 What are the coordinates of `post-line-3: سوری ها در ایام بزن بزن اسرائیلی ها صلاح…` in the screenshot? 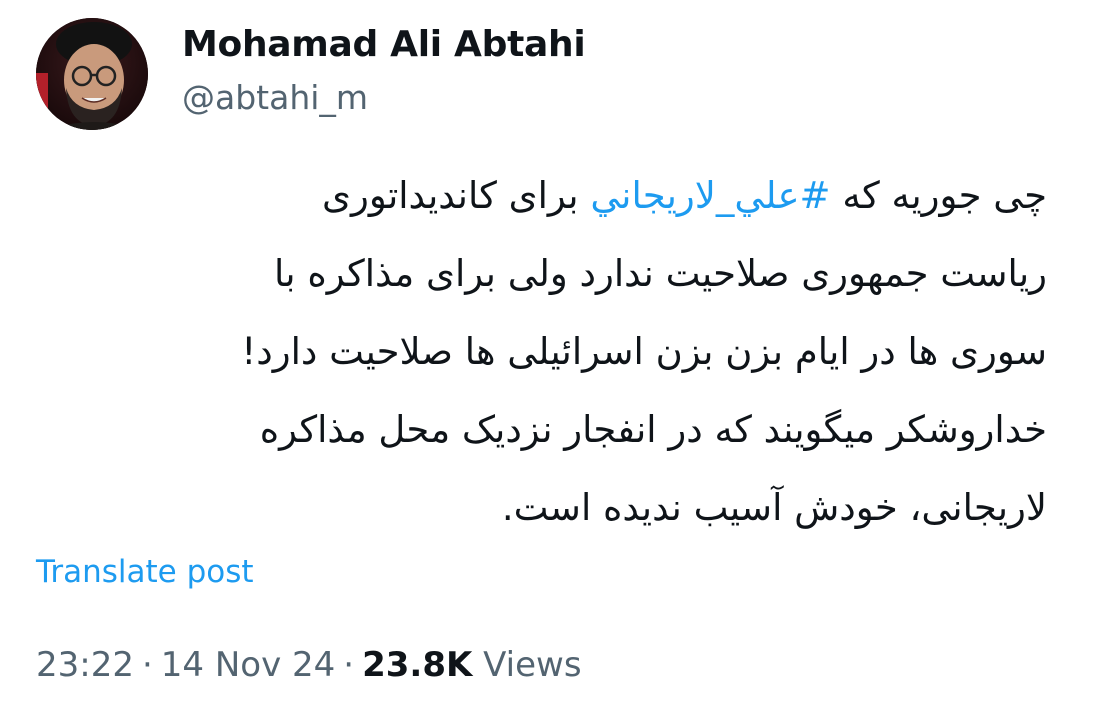 It's located at (644, 351).